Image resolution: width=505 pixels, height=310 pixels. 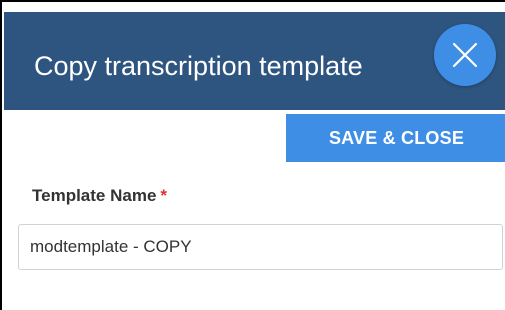 I want to click on dialog-title: Copy transcription template, so click(x=198, y=66).